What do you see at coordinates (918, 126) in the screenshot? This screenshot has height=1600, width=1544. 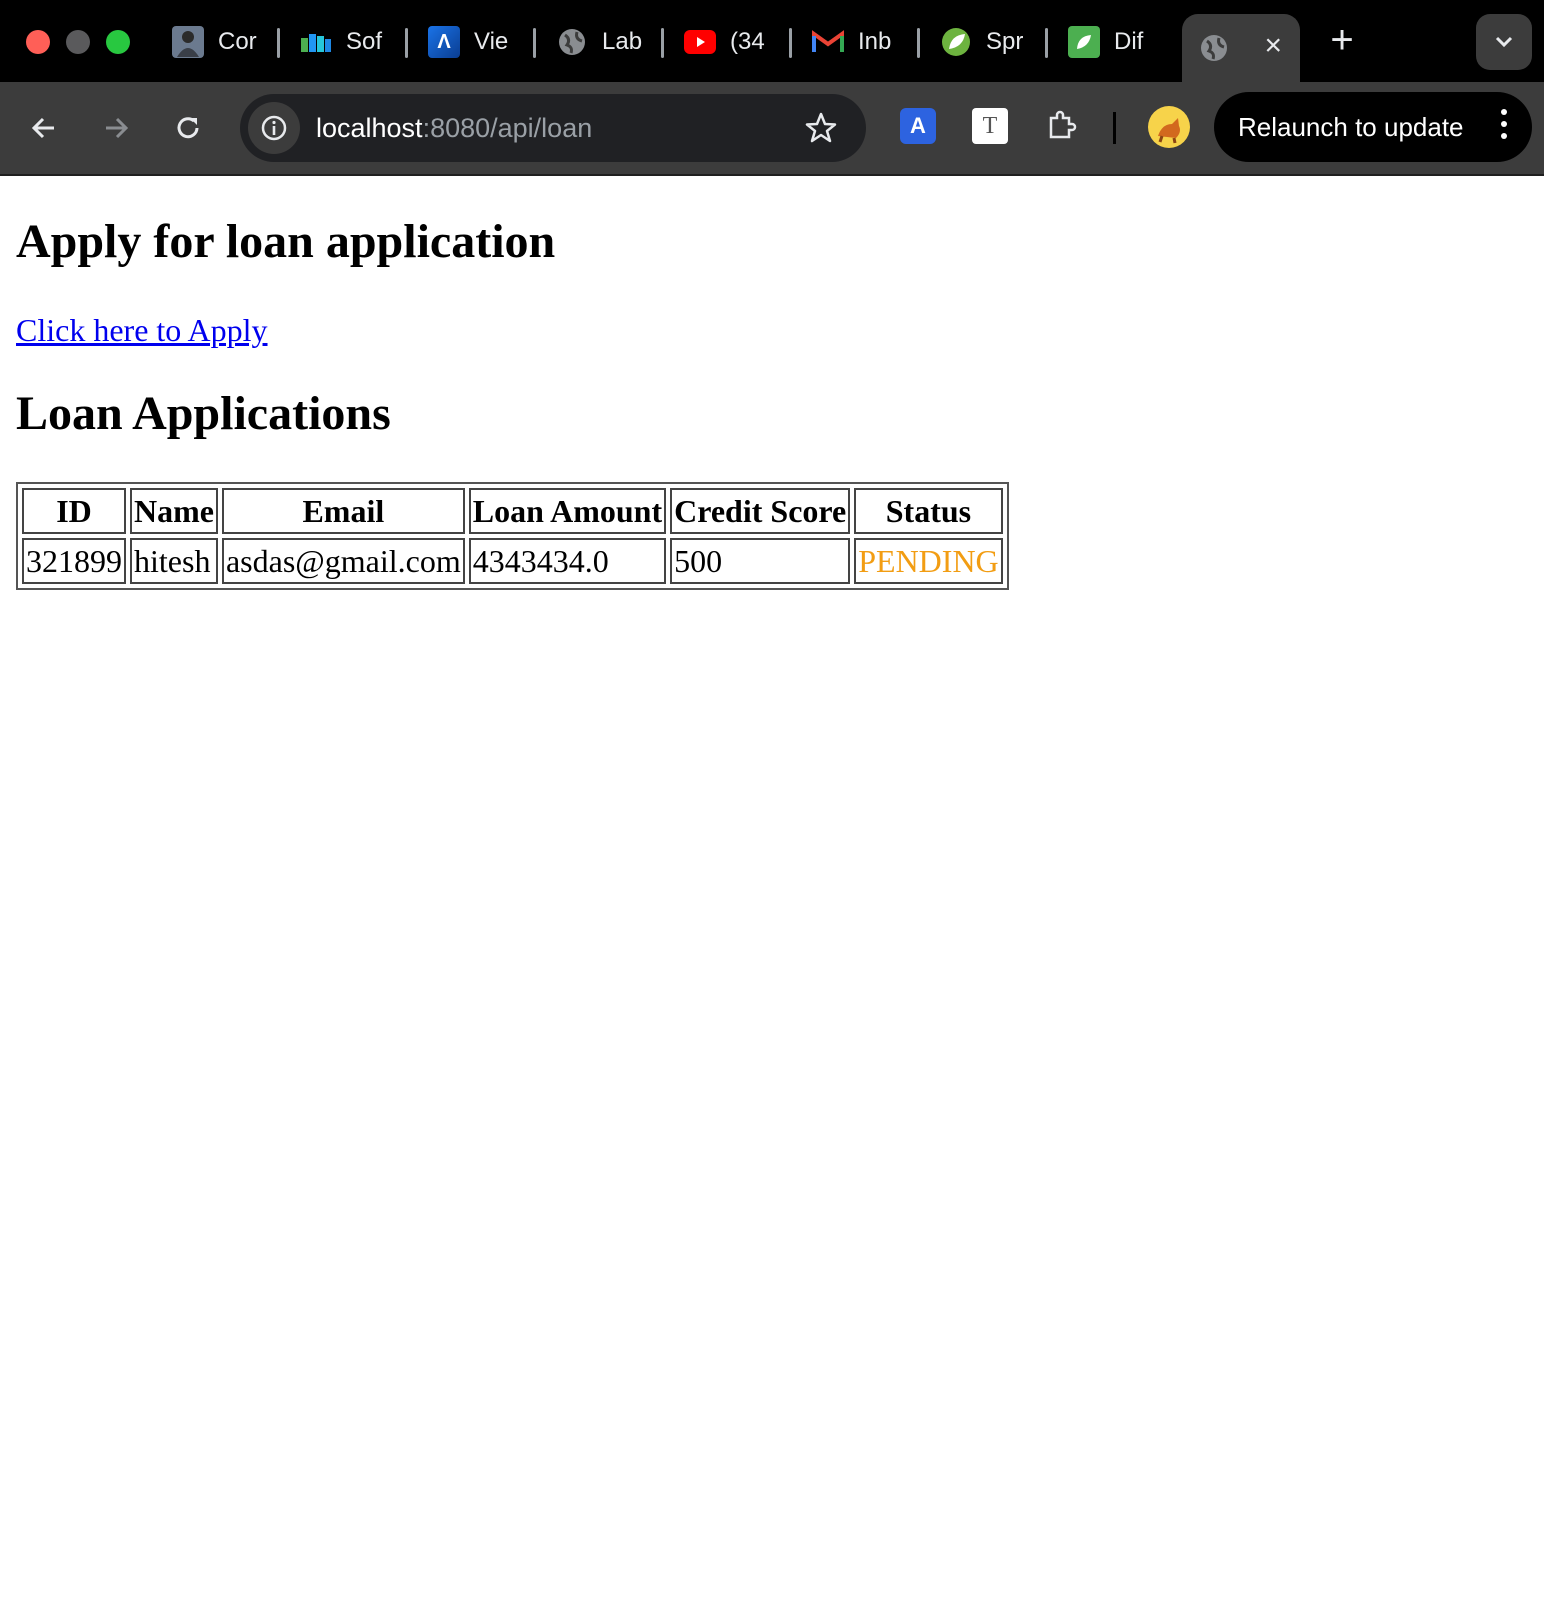 I see `translate-extension-icon: A` at bounding box center [918, 126].